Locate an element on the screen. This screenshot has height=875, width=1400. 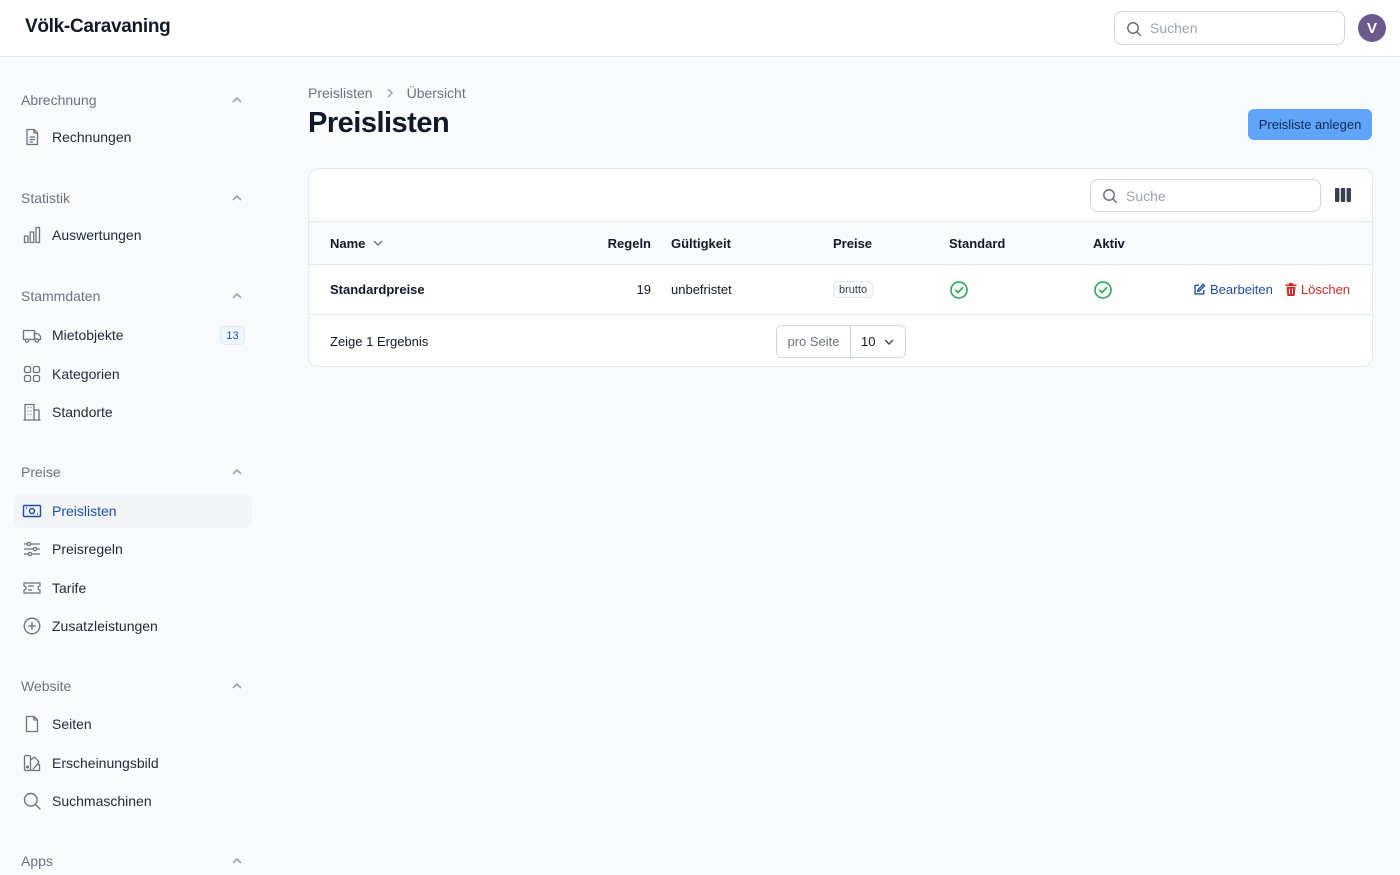
sidebar-group-label: Stammdaten is located at coordinates (61, 296).